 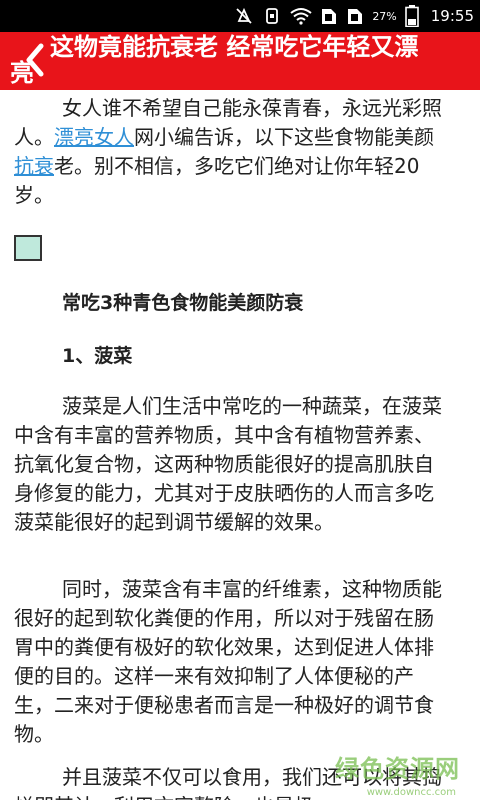 I want to click on watermark-url: www.downcc.com, so click(x=411, y=792).